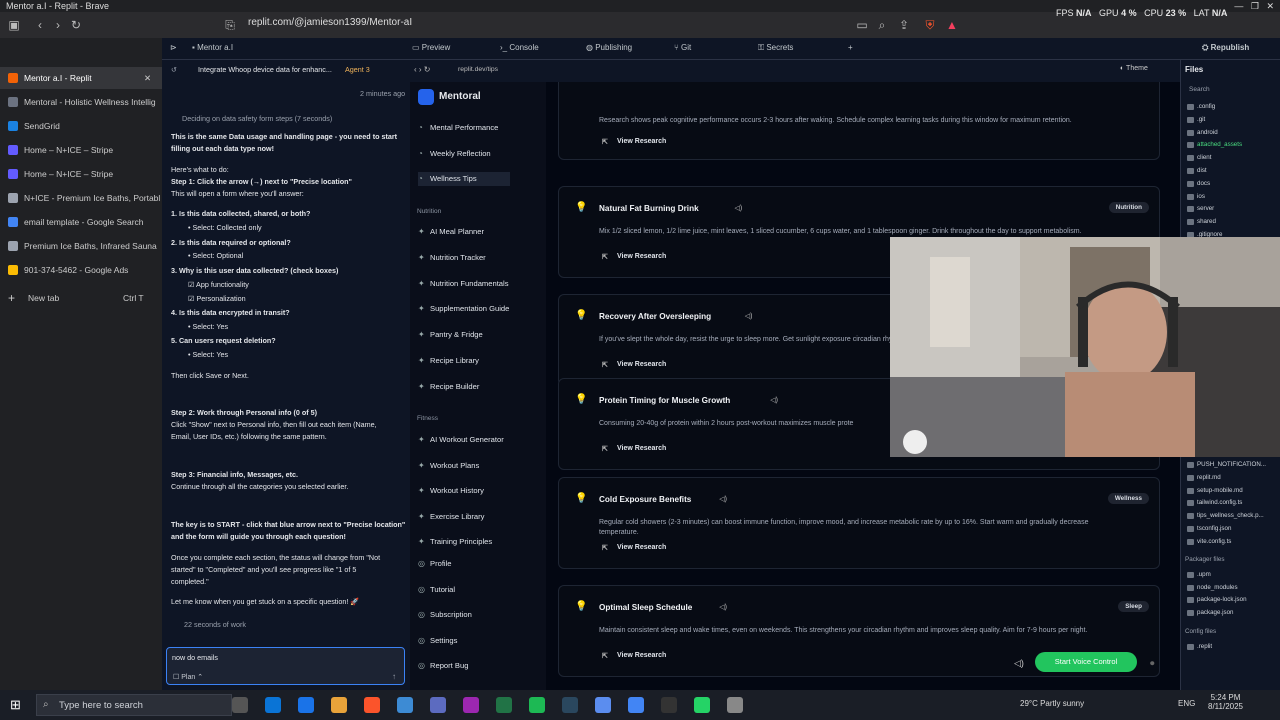 The height and width of the screenshot is (720, 1280). Describe the element at coordinates (81, 222) in the screenshot. I see `browser-tab: email template - Google Search` at that location.